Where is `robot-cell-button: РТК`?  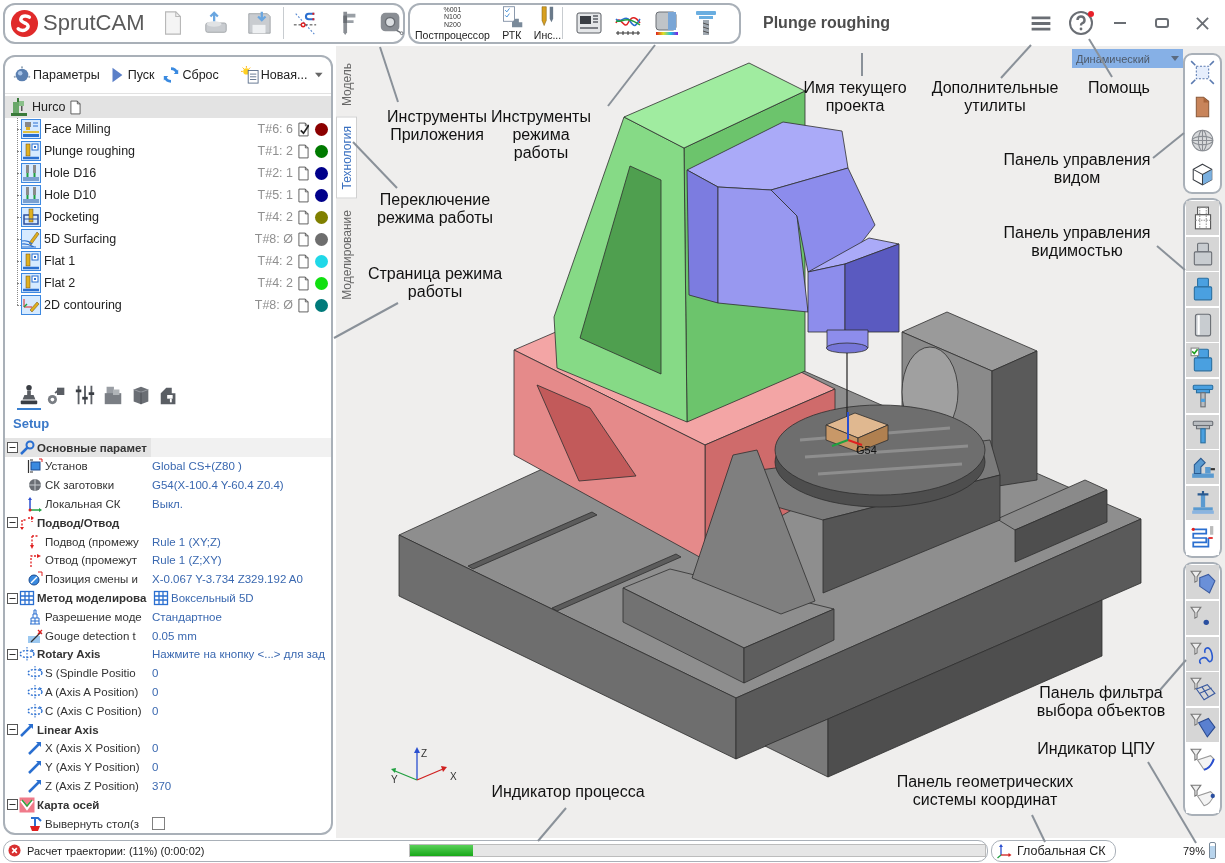
robot-cell-button: РТК is located at coordinates (511, 23).